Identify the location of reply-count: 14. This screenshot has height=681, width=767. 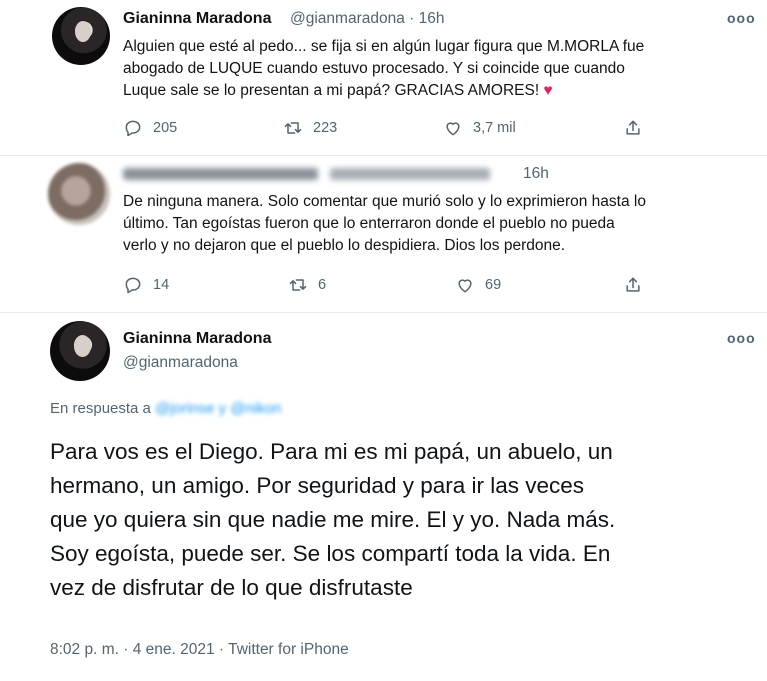
(161, 285).